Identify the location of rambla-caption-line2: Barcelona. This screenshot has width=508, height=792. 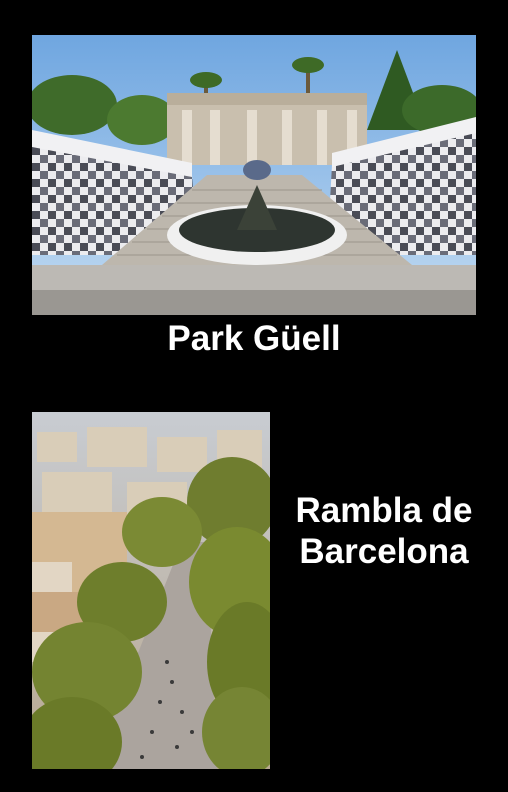
(384, 552).